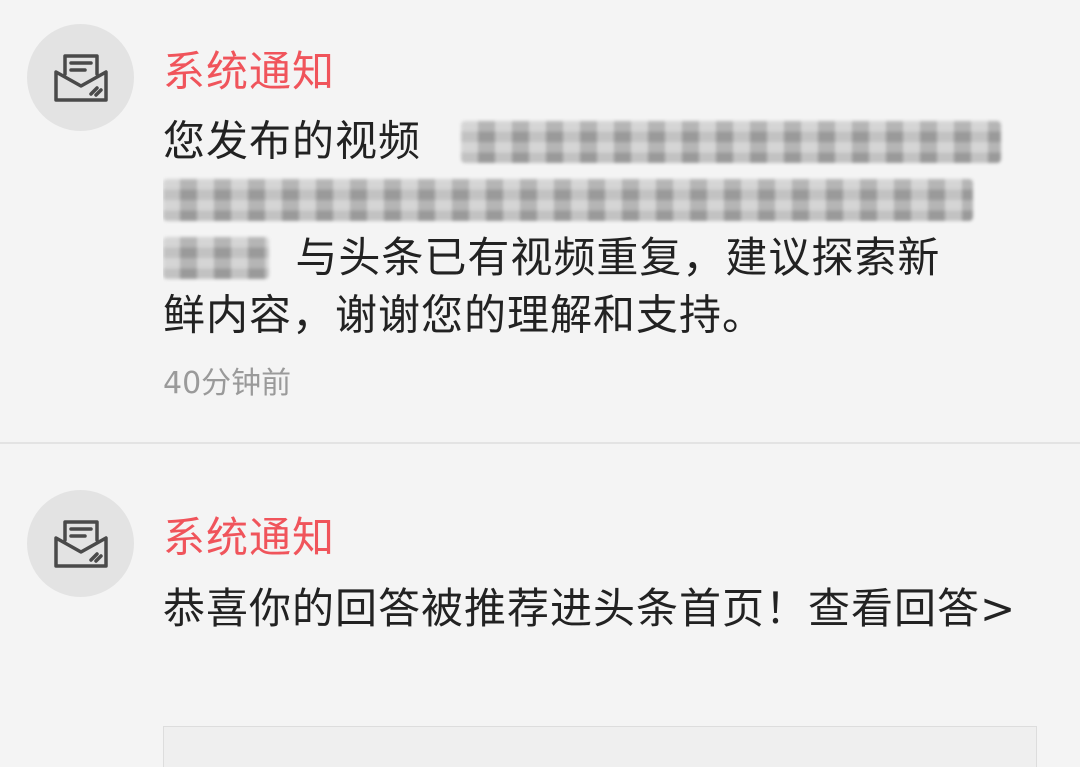 The width and height of the screenshot is (1080, 767). What do you see at coordinates (600, 746) in the screenshot?
I see `content-preview-card` at bounding box center [600, 746].